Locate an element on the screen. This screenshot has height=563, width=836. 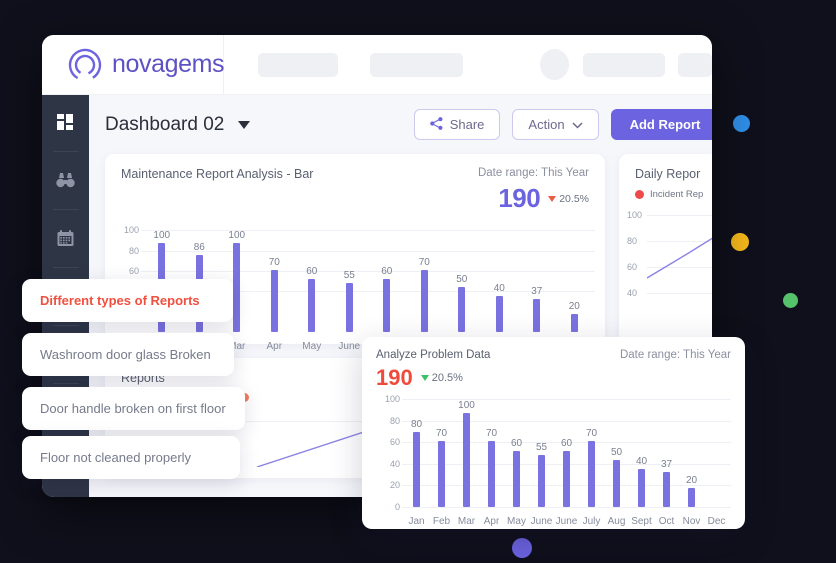
avatar is located at coordinates (555, 64).